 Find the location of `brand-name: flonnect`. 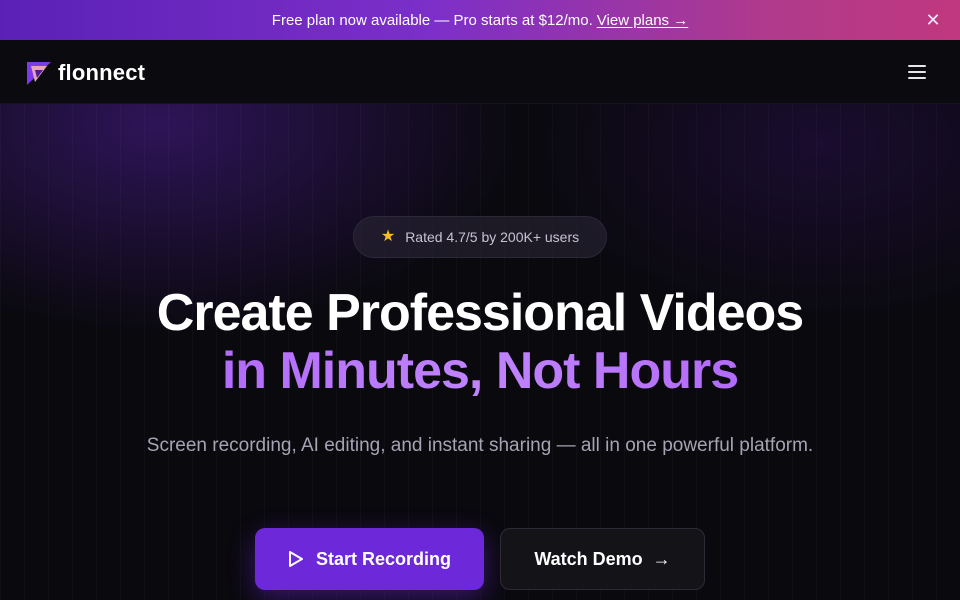

brand-name: flonnect is located at coordinates (102, 72).